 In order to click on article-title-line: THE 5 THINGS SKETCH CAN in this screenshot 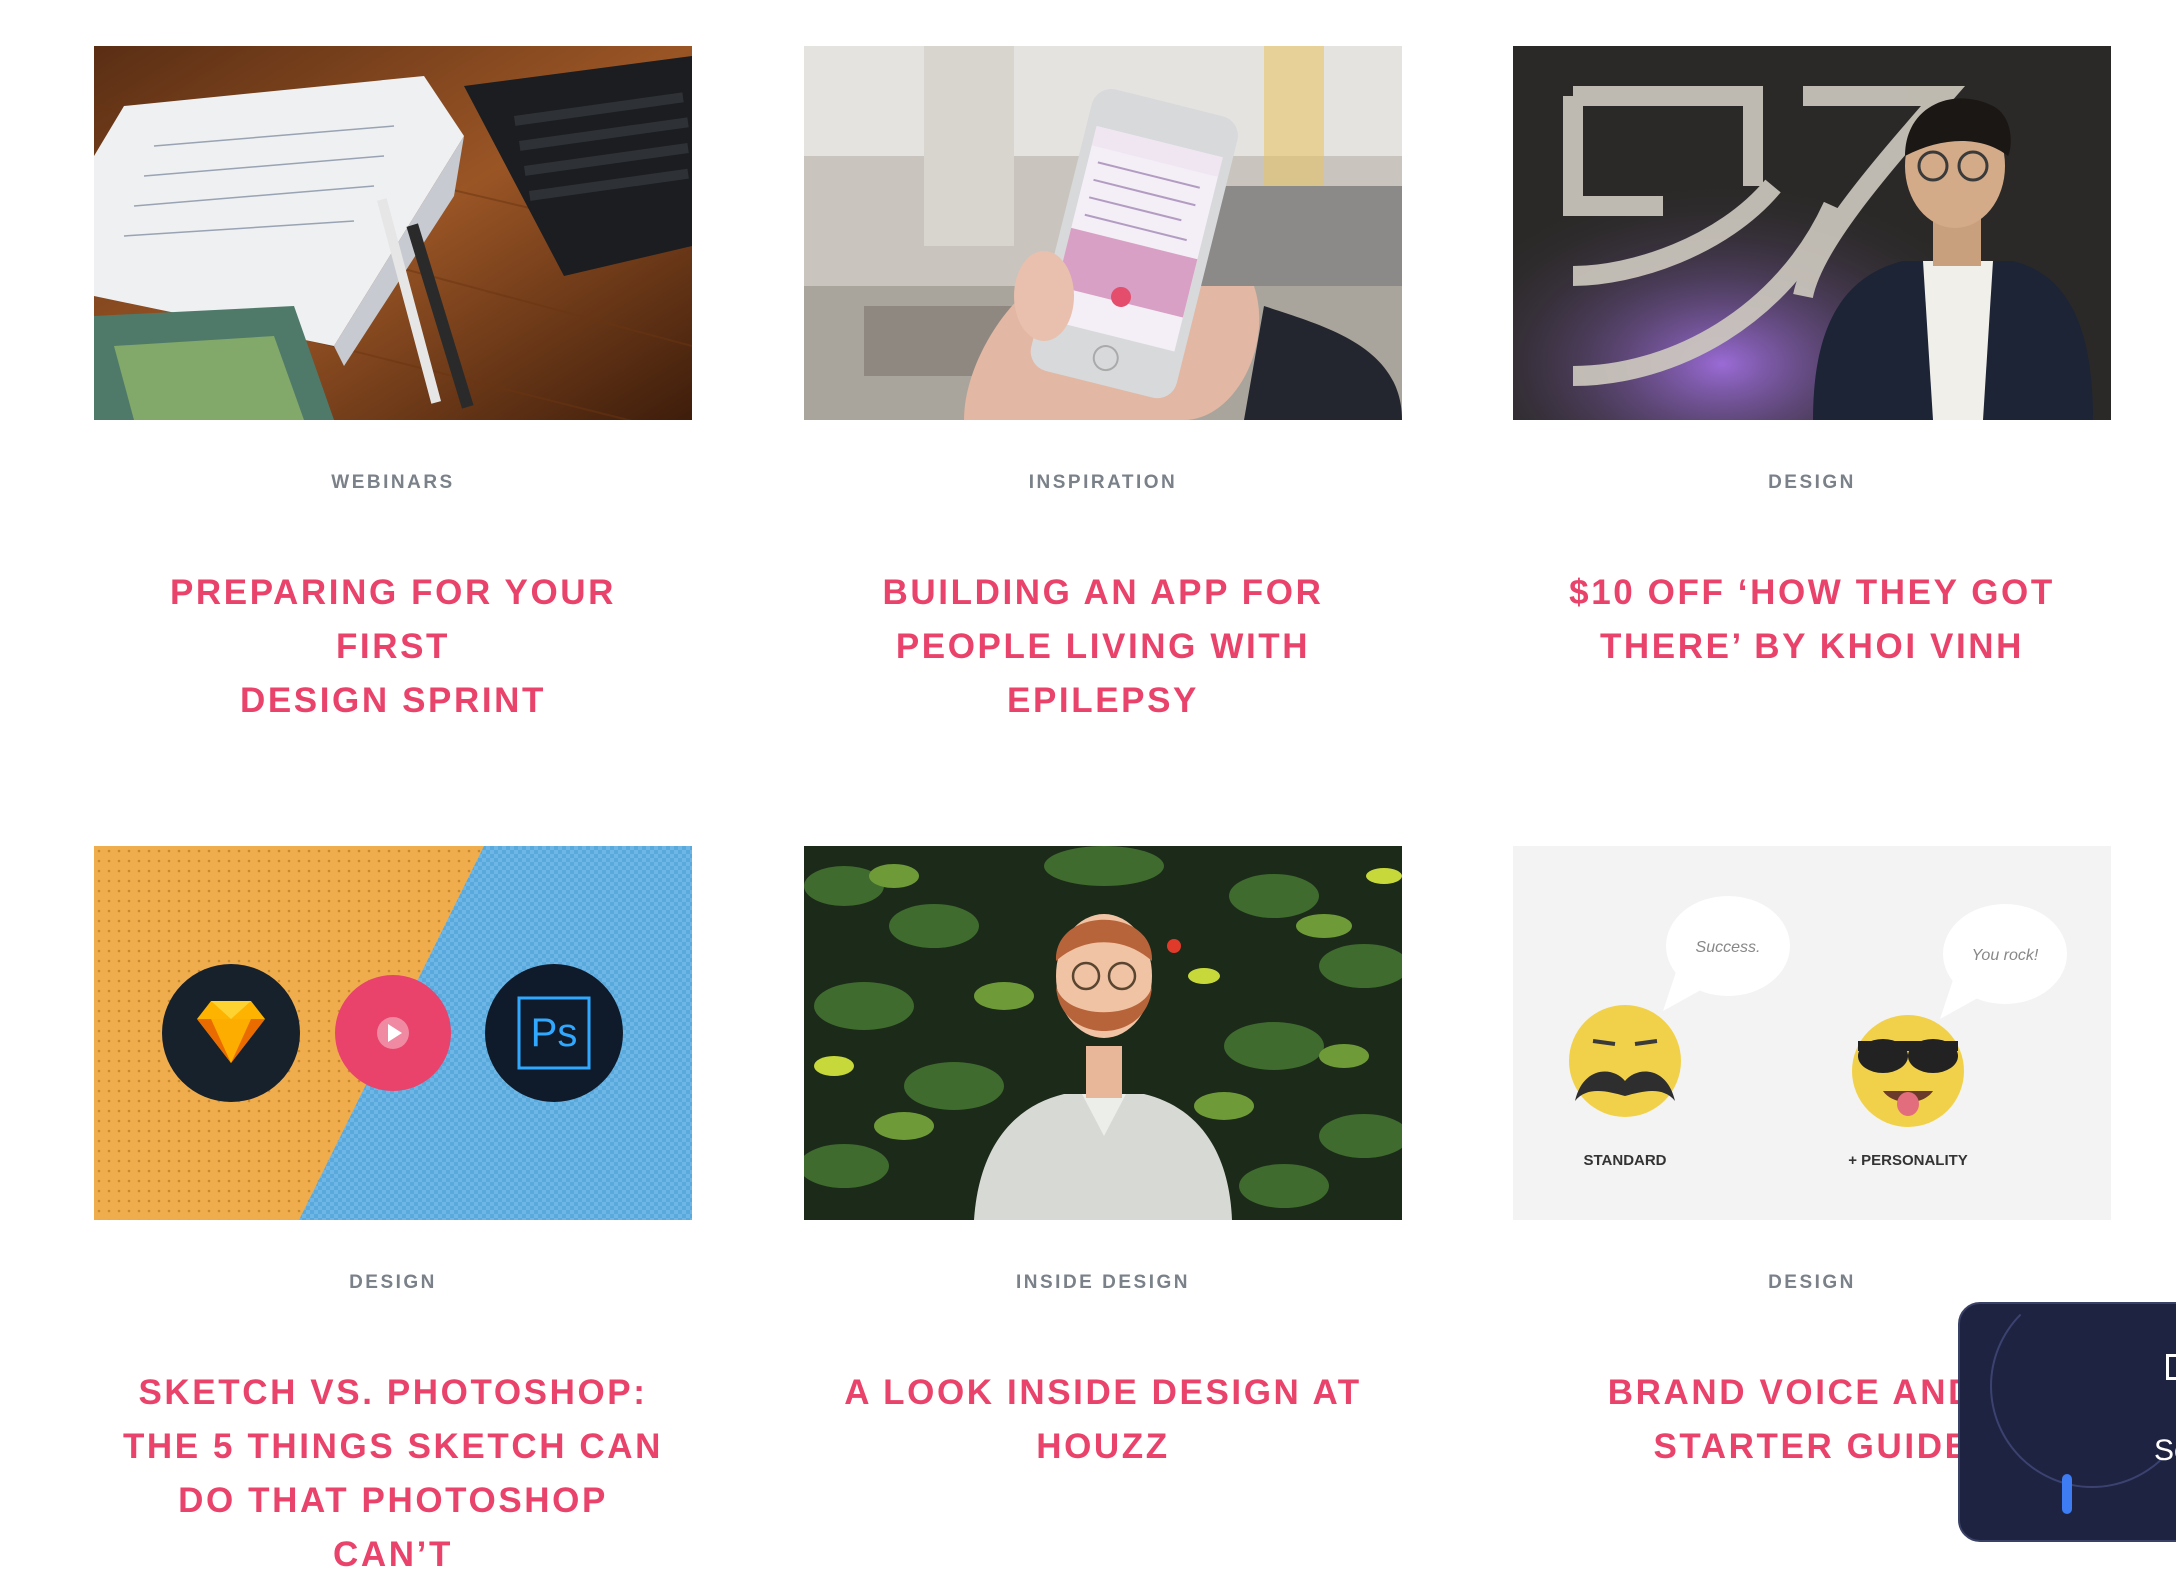, I will do `click(393, 1446)`.